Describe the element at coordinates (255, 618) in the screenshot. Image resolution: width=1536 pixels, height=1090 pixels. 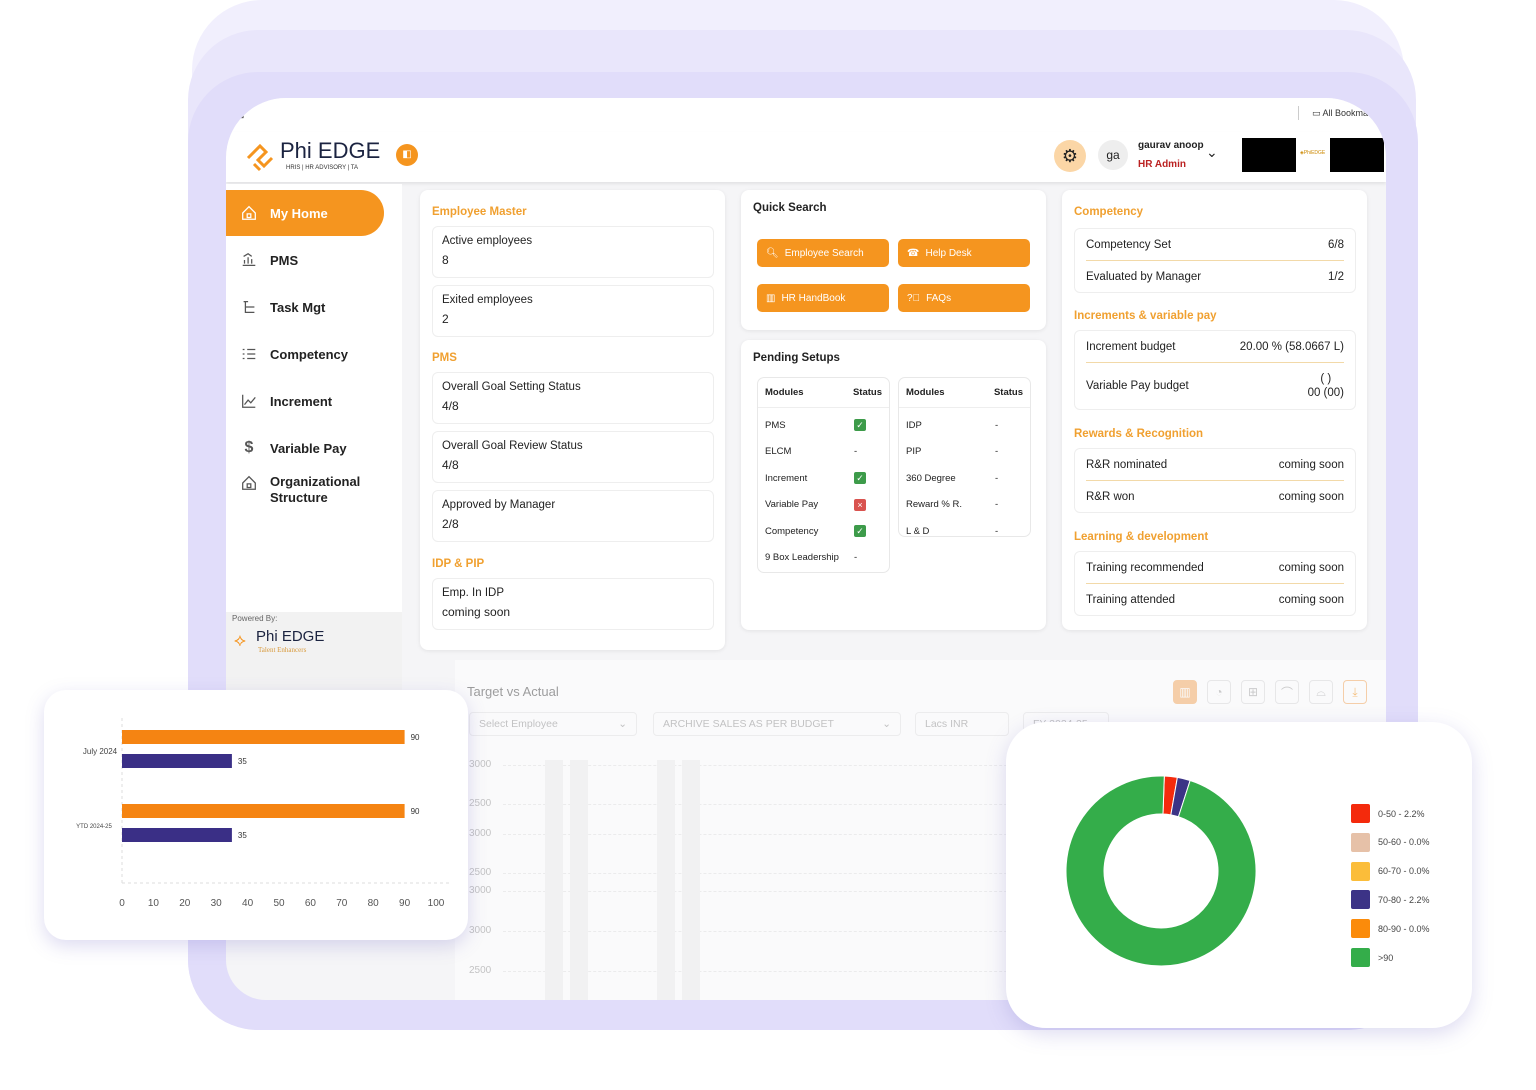
I see `powered-by-label: Powered By:` at that location.